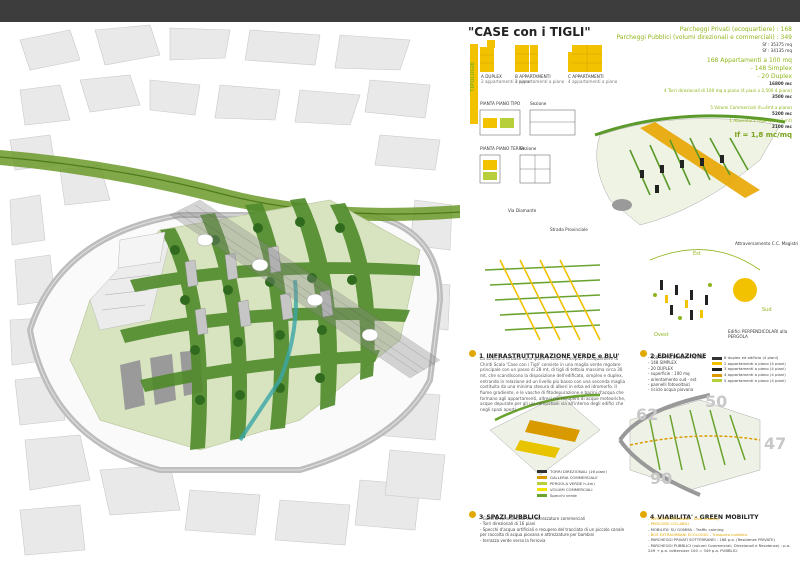 The image size is (800, 566). Describe the element at coordinates (569, 229) in the screenshot. I see `label-via-2: Strada Provinciale` at that location.